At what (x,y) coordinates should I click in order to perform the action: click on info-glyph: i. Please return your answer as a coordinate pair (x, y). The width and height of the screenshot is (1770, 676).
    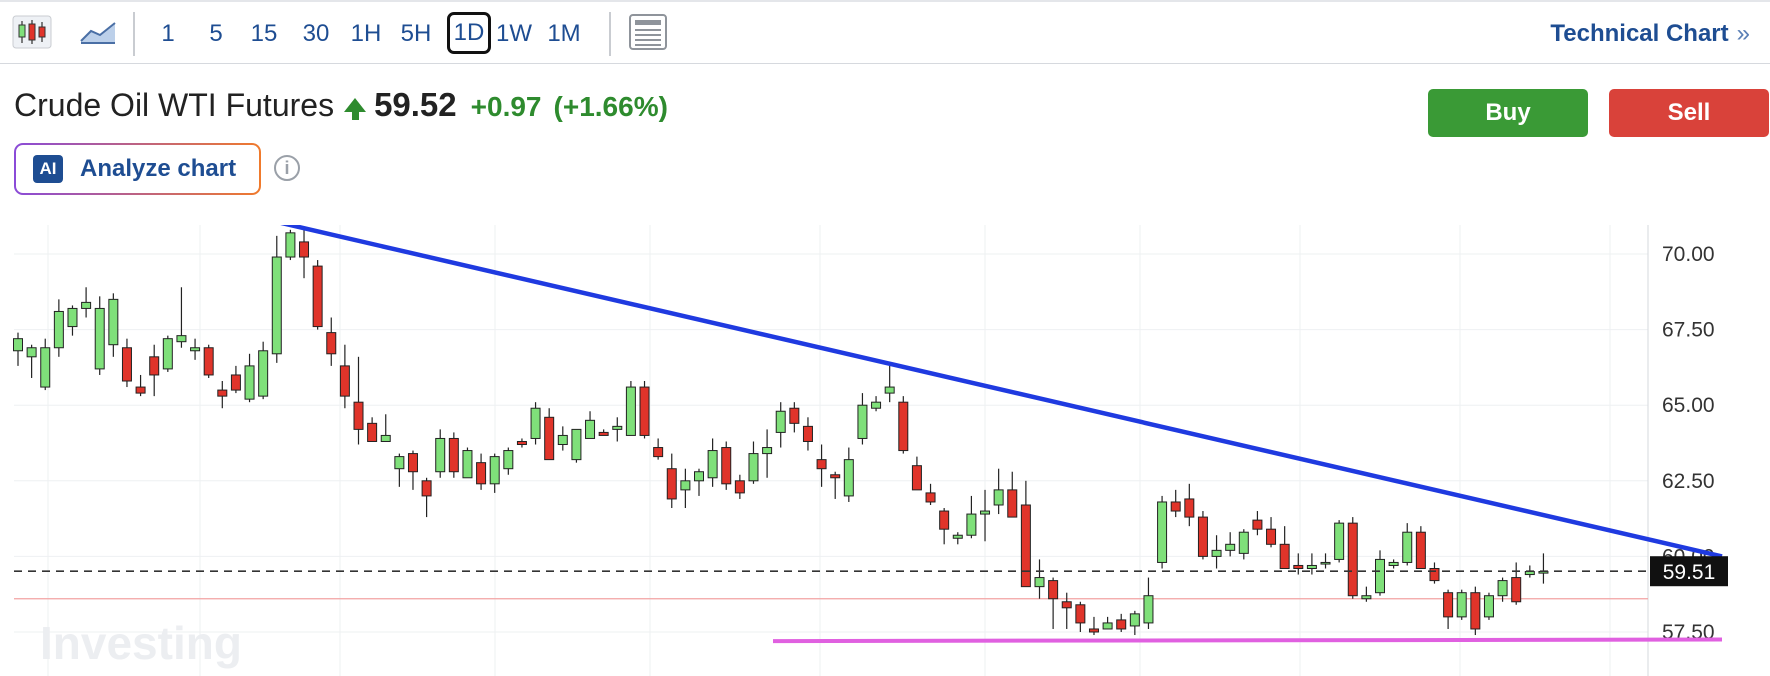
    Looking at the image, I should click on (287, 167).